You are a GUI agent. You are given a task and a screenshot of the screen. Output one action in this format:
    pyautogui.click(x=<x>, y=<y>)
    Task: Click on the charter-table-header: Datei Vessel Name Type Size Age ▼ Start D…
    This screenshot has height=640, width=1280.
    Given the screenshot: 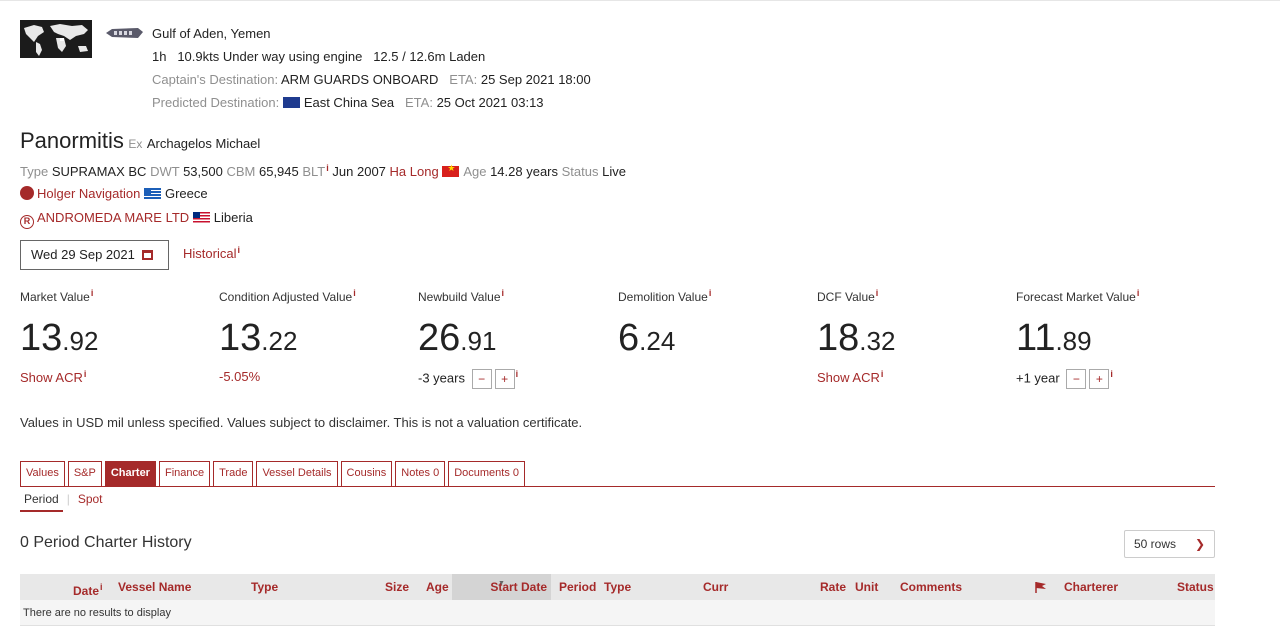 What is the action you would take?
    pyautogui.click(x=617, y=587)
    